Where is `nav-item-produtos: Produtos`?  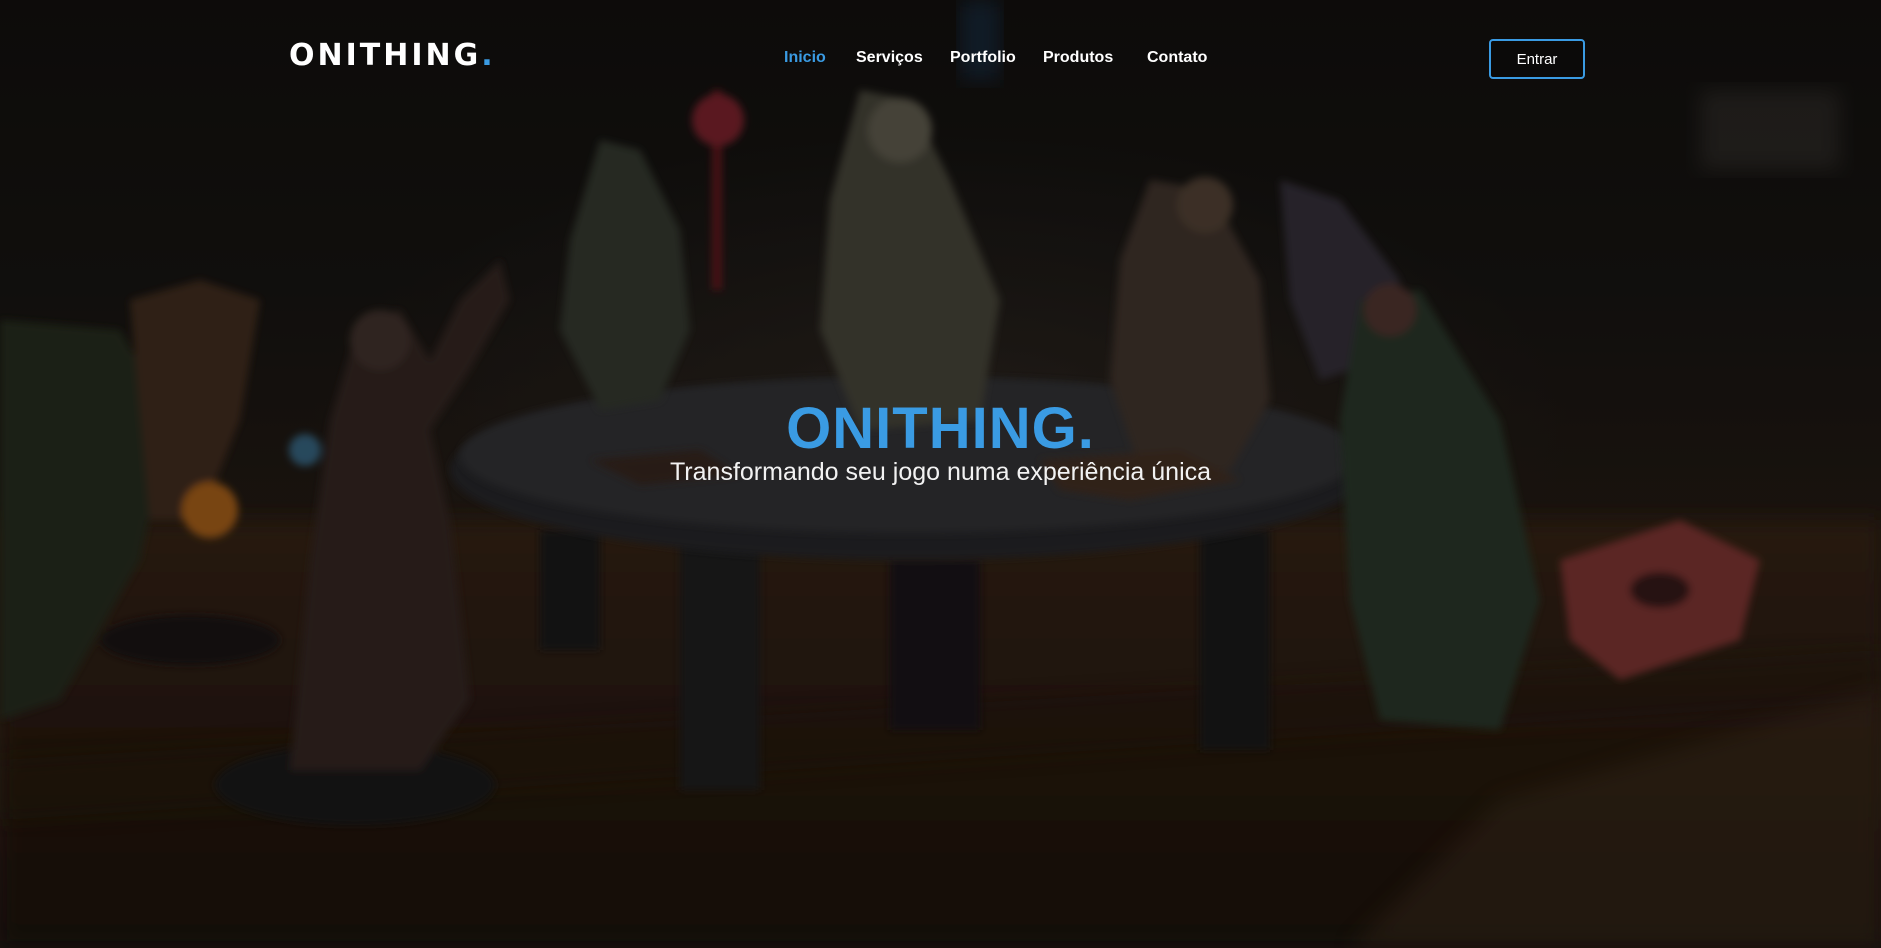 nav-item-produtos: Produtos is located at coordinates (1078, 58).